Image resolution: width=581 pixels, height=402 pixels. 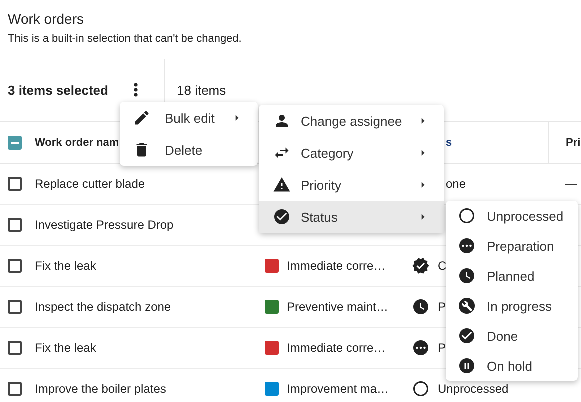 I want to click on menu-item: Preparation, so click(x=512, y=246).